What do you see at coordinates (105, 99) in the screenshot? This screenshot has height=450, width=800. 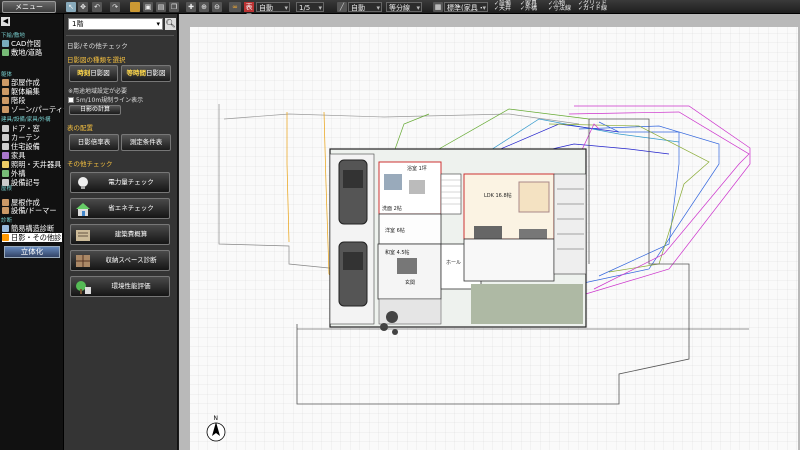 I see `regulation-line-checkbox: 5m/10m規制ライン表示` at bounding box center [105, 99].